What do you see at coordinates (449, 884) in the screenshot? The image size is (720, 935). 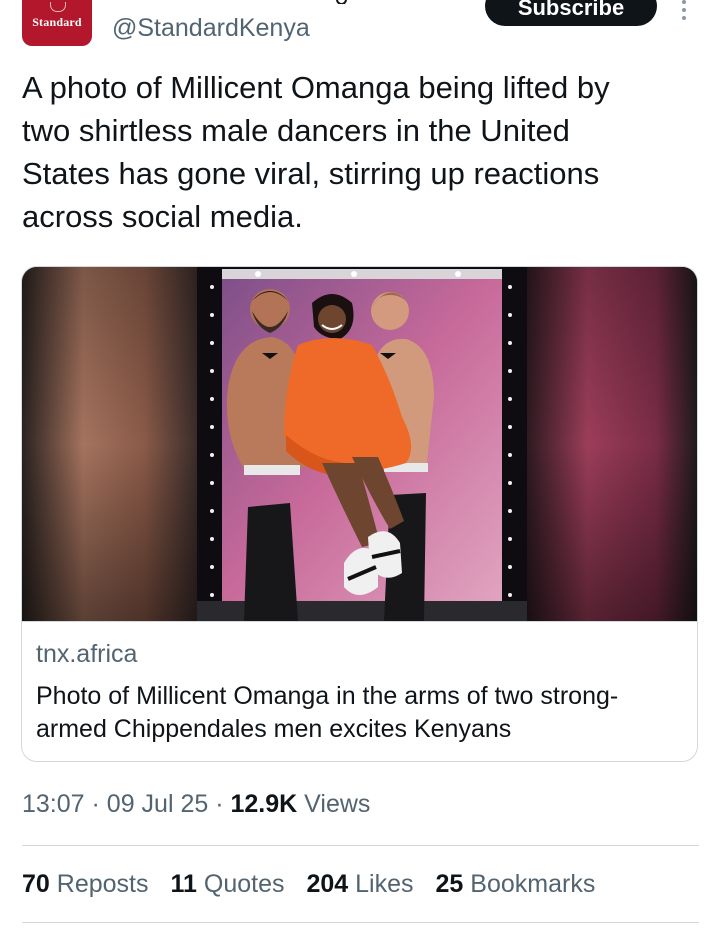 I see `bookmarks-count: 25` at bounding box center [449, 884].